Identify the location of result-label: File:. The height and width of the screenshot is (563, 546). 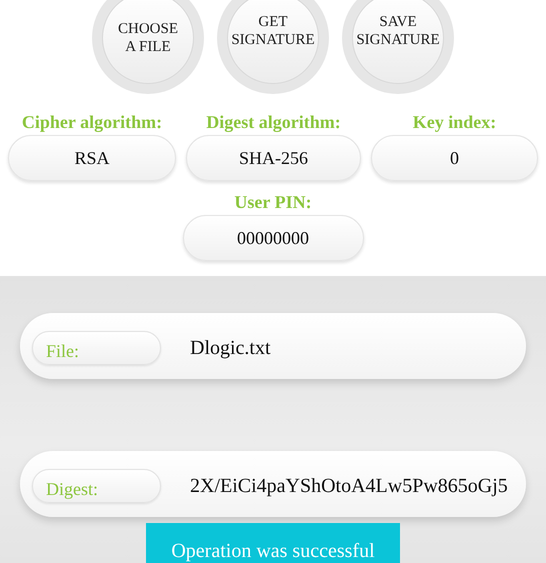
(96, 348).